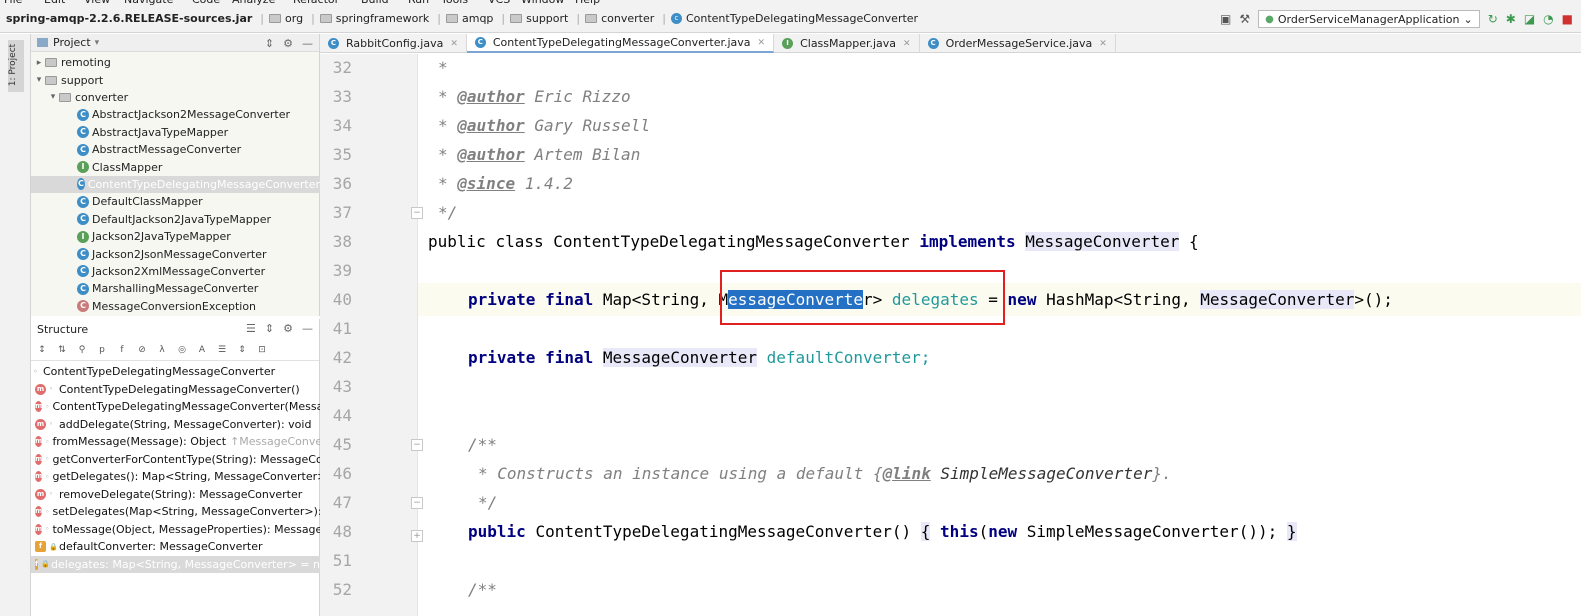 The width and height of the screenshot is (1581, 616). Describe the element at coordinates (127, 167) in the screenshot. I see `tree-item-label: ClassMapper` at that location.